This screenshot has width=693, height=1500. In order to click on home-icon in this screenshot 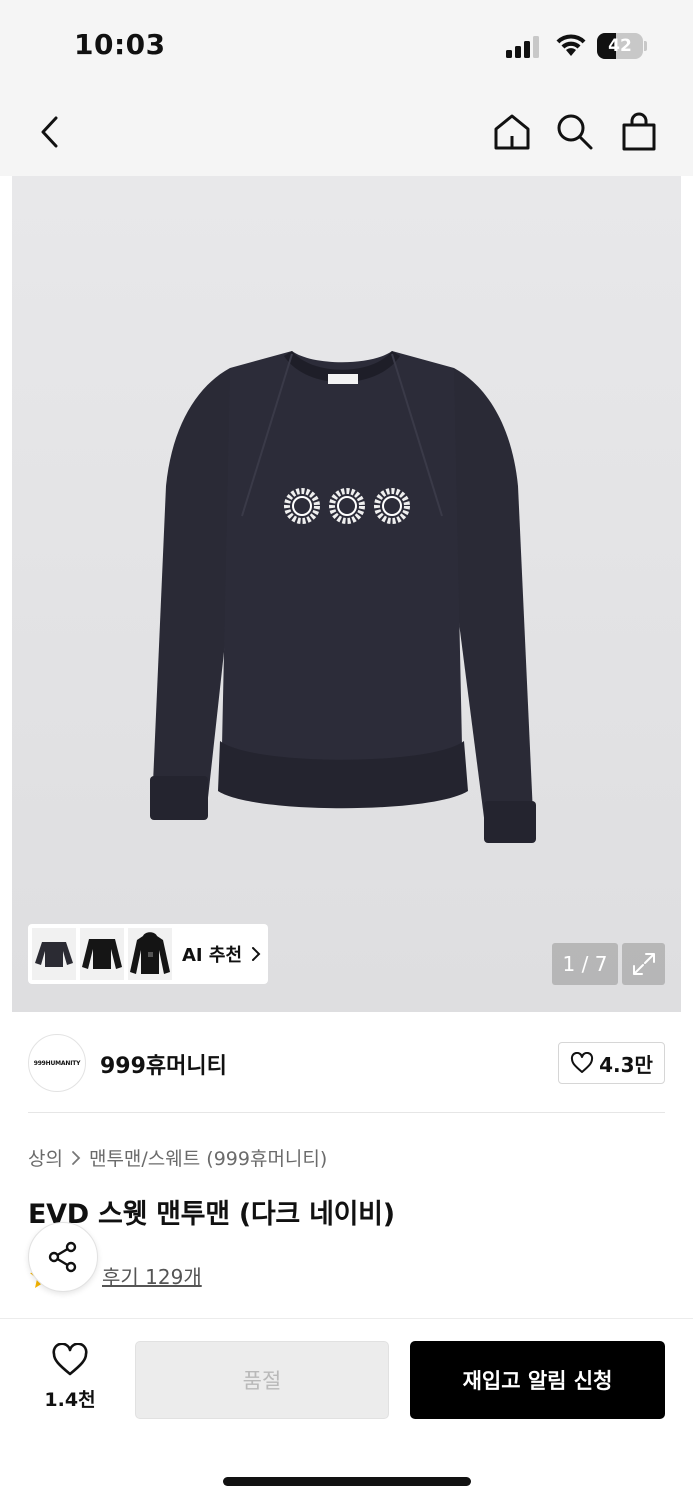, I will do `click(512, 132)`.